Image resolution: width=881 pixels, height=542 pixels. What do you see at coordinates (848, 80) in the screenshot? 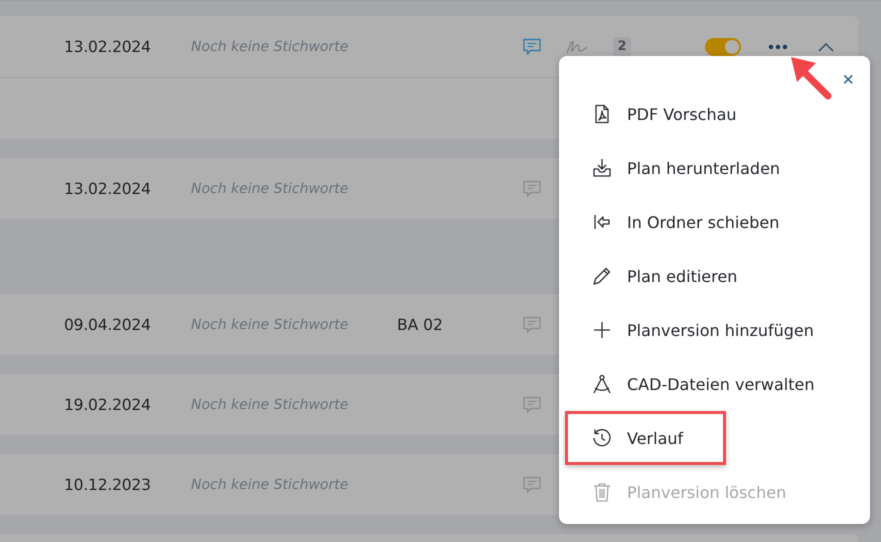
I see `close-button: ×` at bounding box center [848, 80].